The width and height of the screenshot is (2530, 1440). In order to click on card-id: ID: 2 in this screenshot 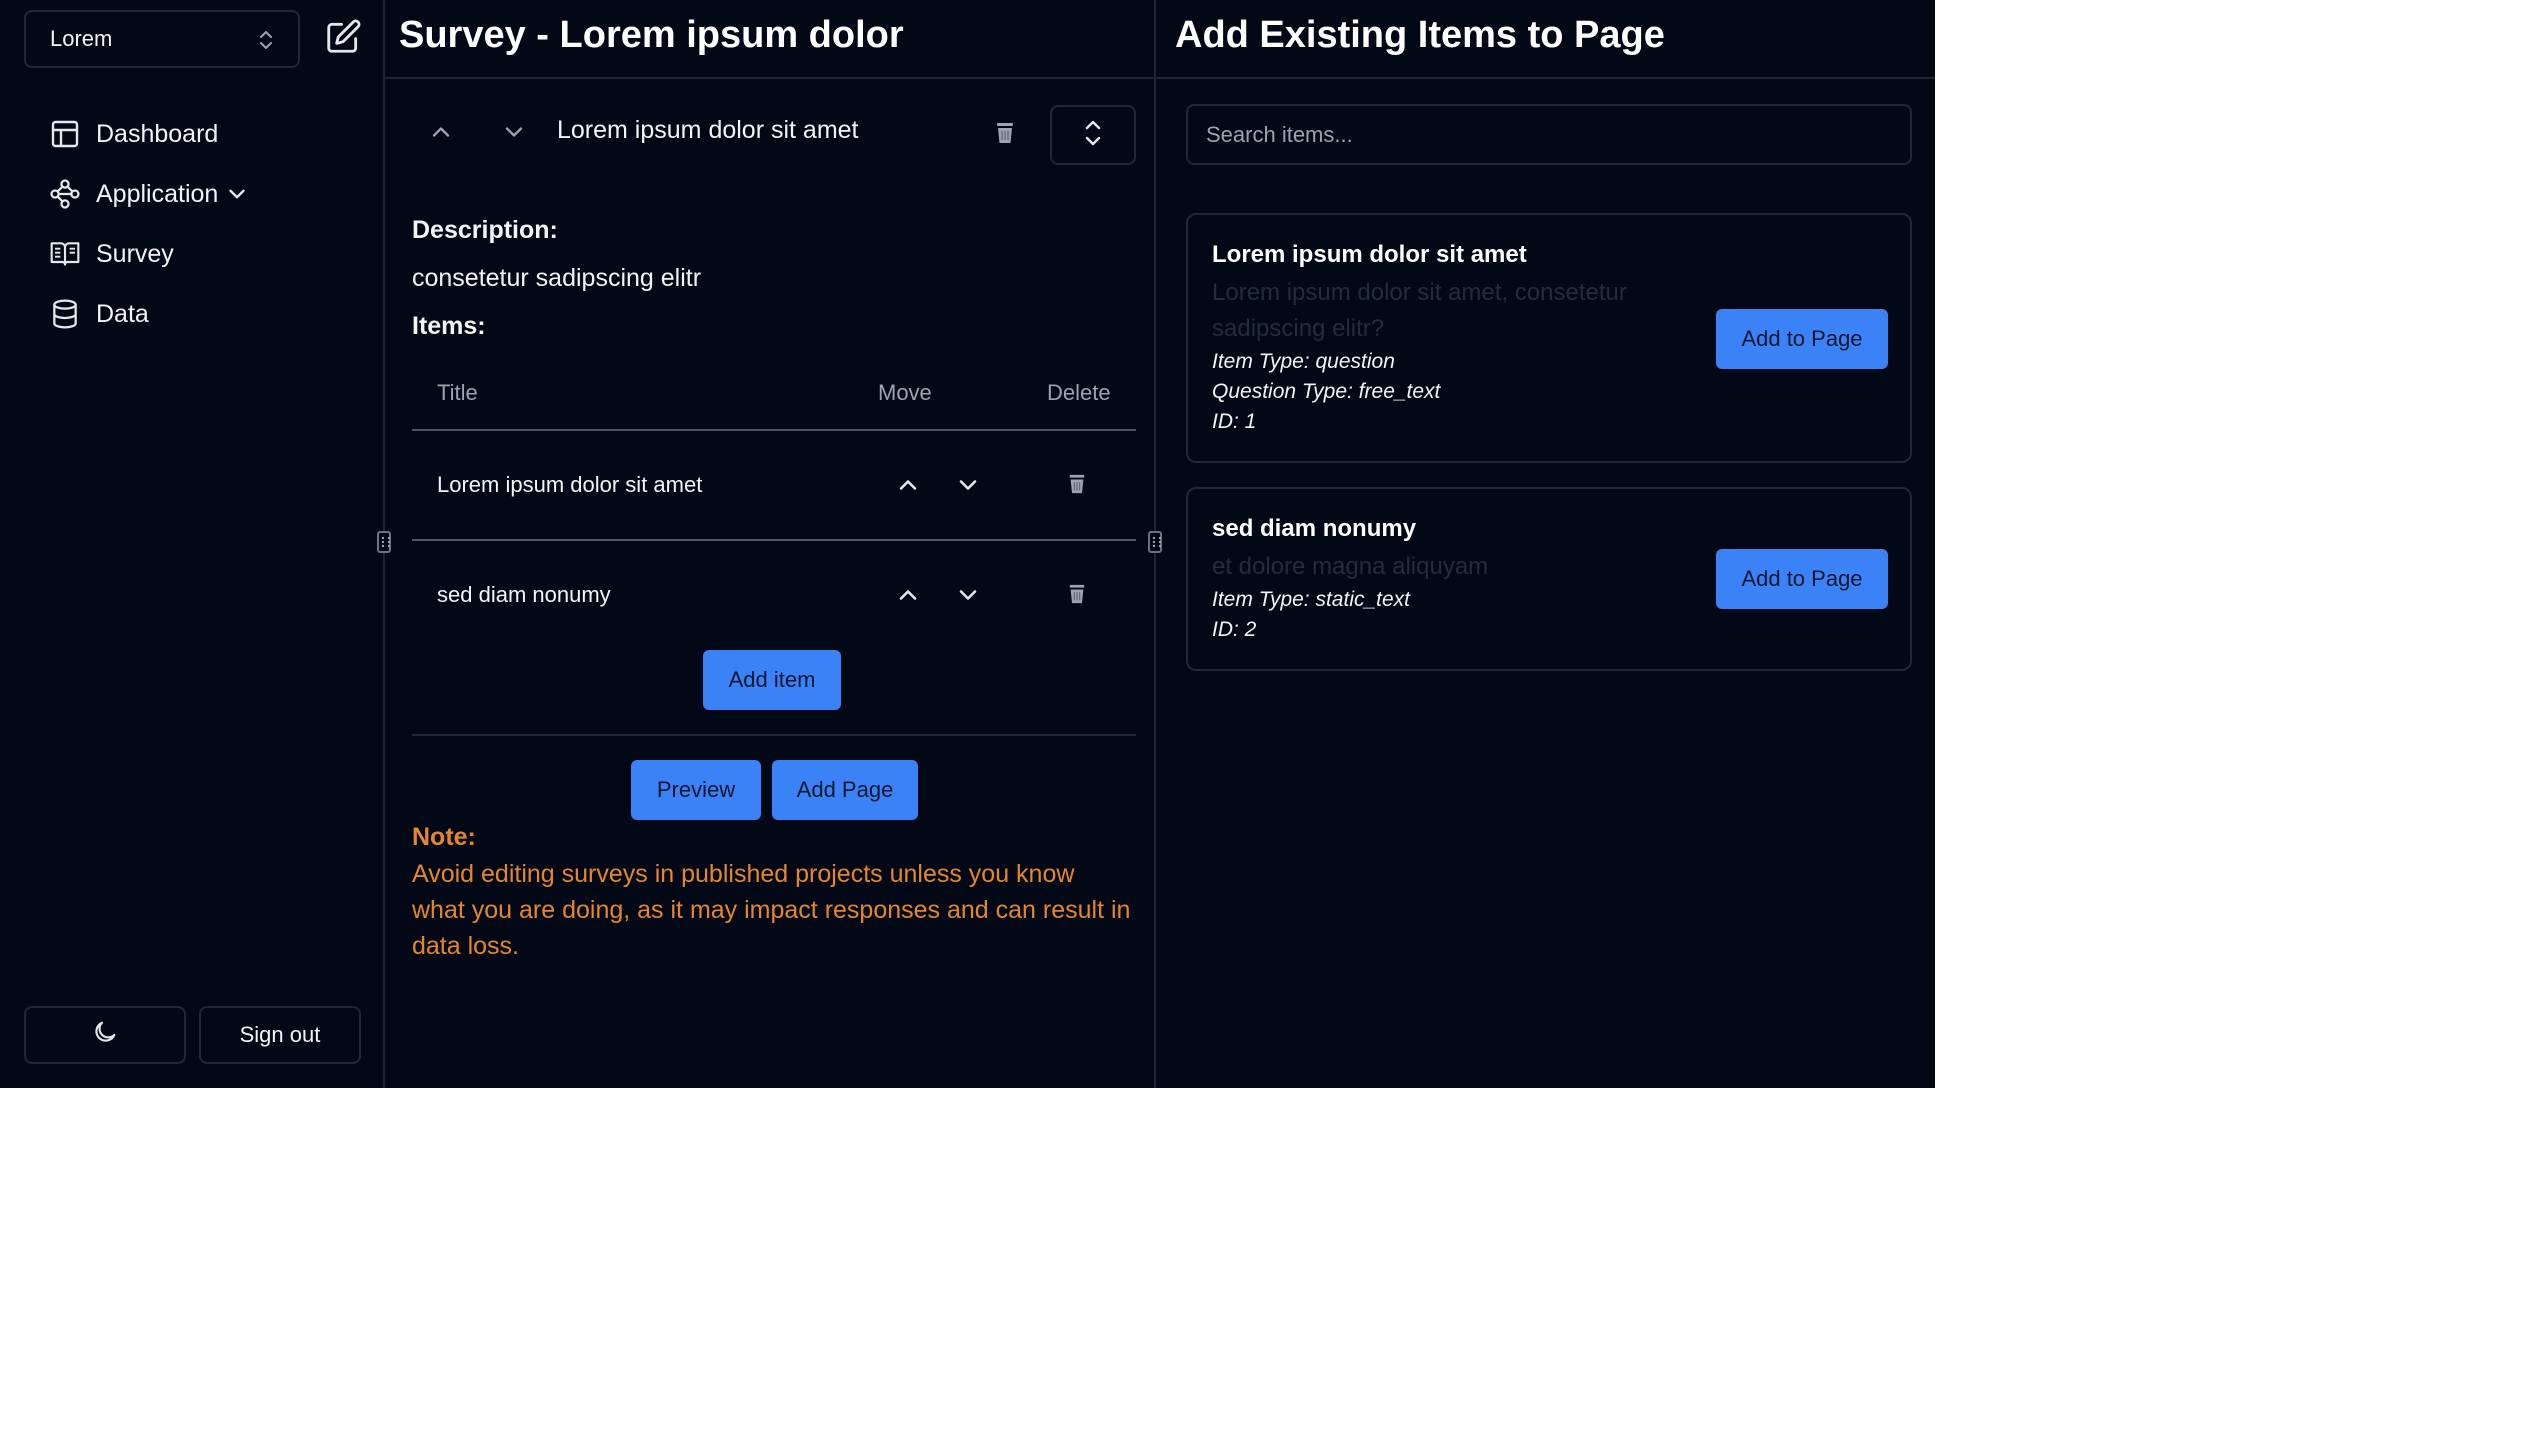, I will do `click(1234, 629)`.